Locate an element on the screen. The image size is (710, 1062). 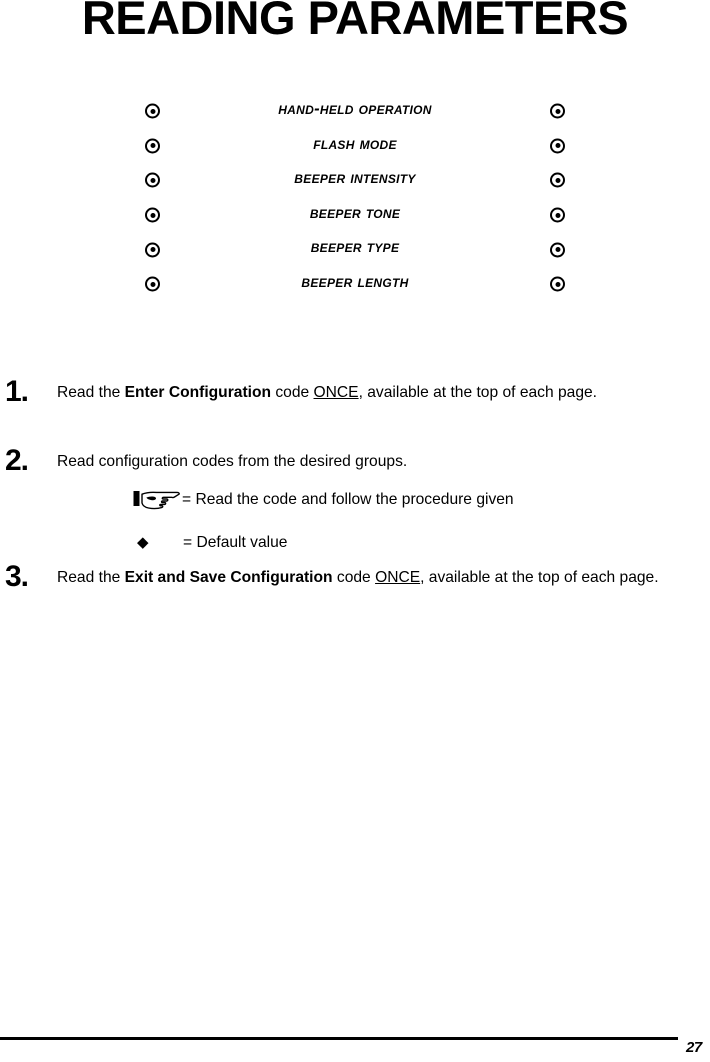
black-diamond-icon: ◆ is located at coordinates (143, 542).